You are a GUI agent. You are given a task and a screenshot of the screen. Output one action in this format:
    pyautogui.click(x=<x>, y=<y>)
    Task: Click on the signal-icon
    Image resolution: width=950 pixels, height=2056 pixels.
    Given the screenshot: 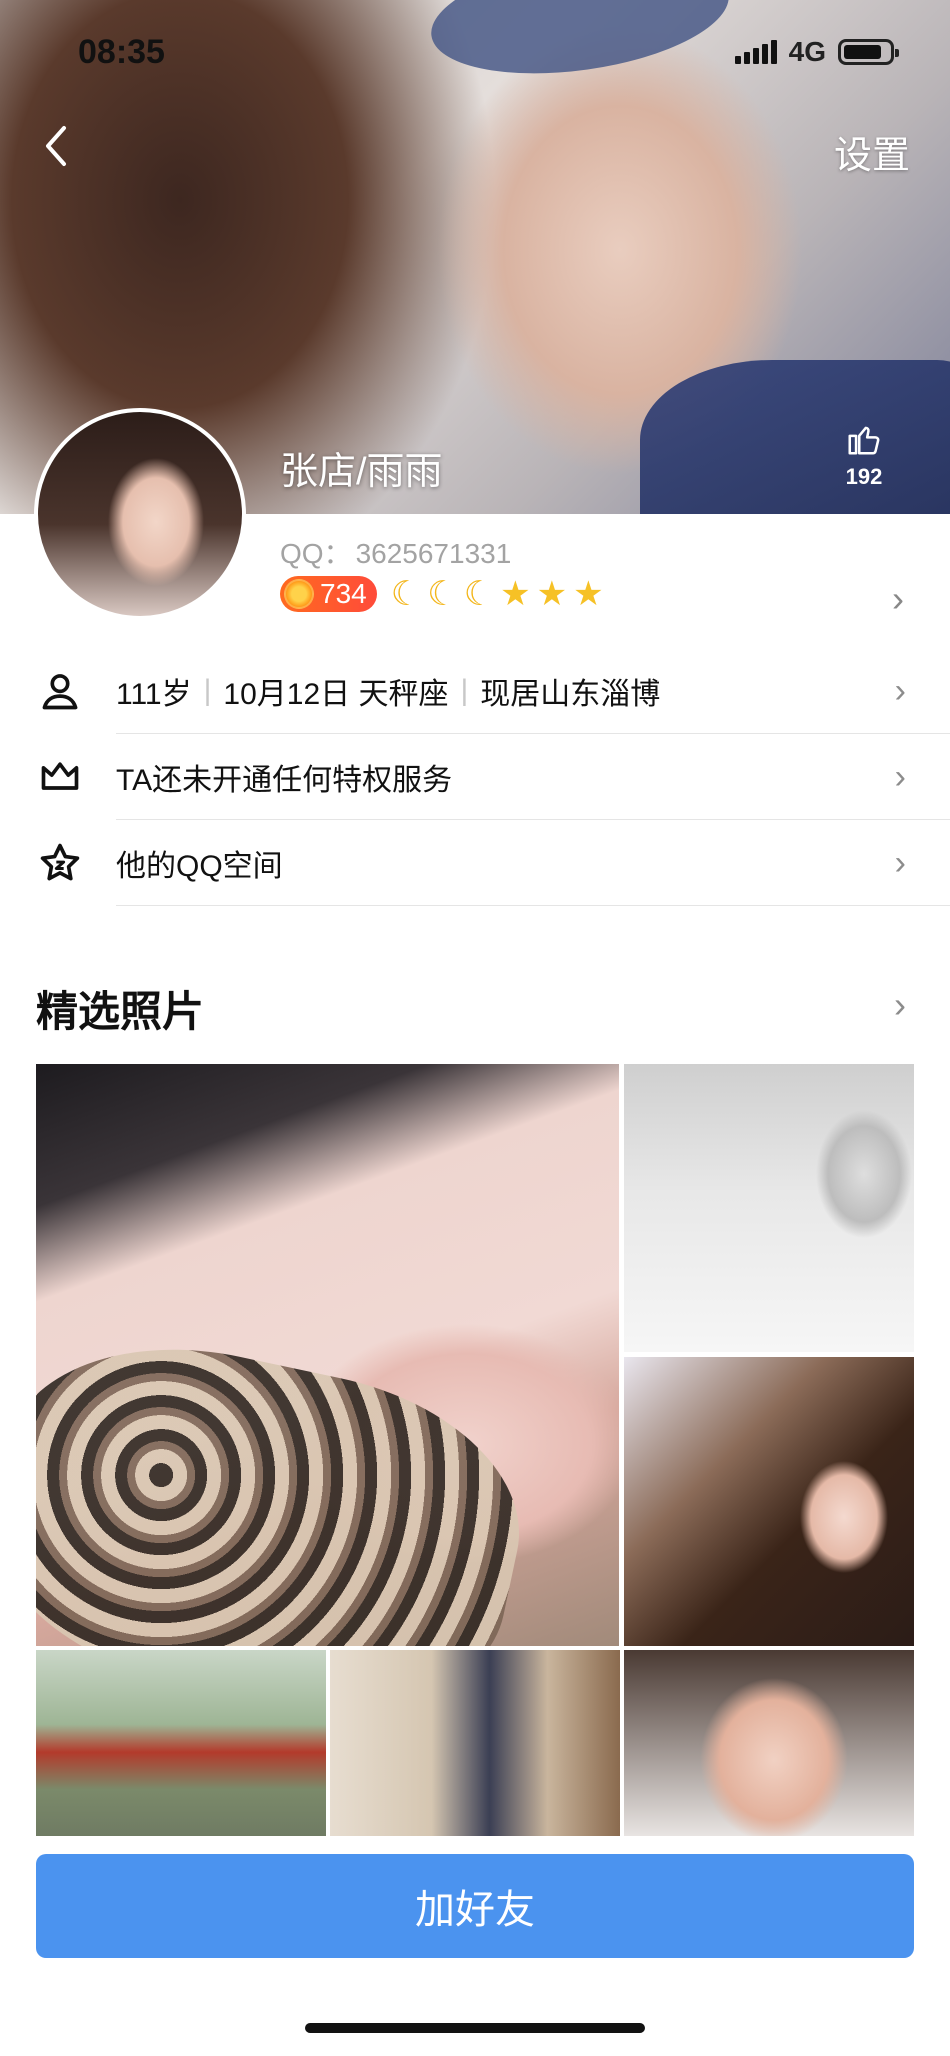 What is the action you would take?
    pyautogui.click(x=755, y=52)
    